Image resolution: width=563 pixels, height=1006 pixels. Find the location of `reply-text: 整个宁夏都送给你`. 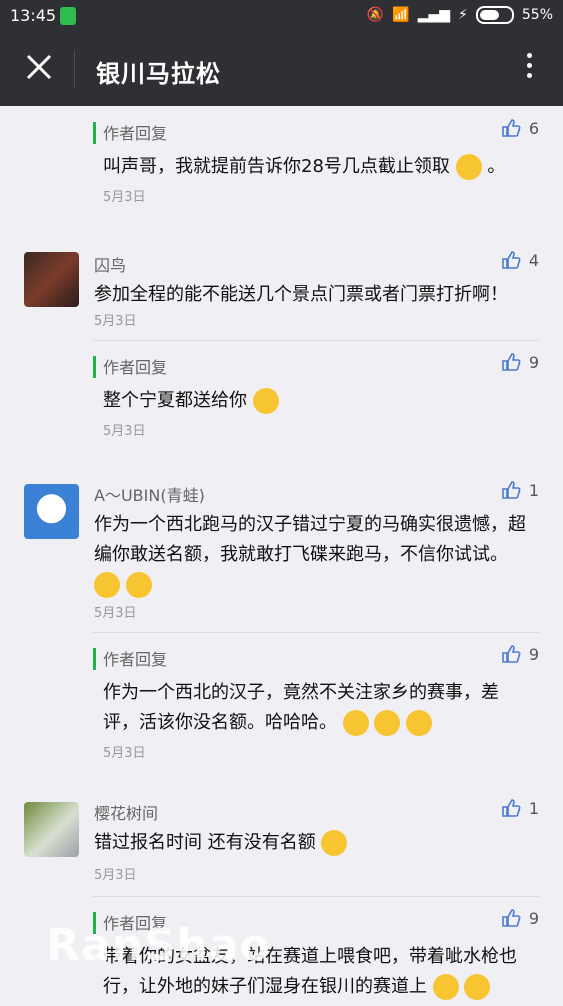

reply-text: 整个宁夏都送给你 is located at coordinates (316, 401).